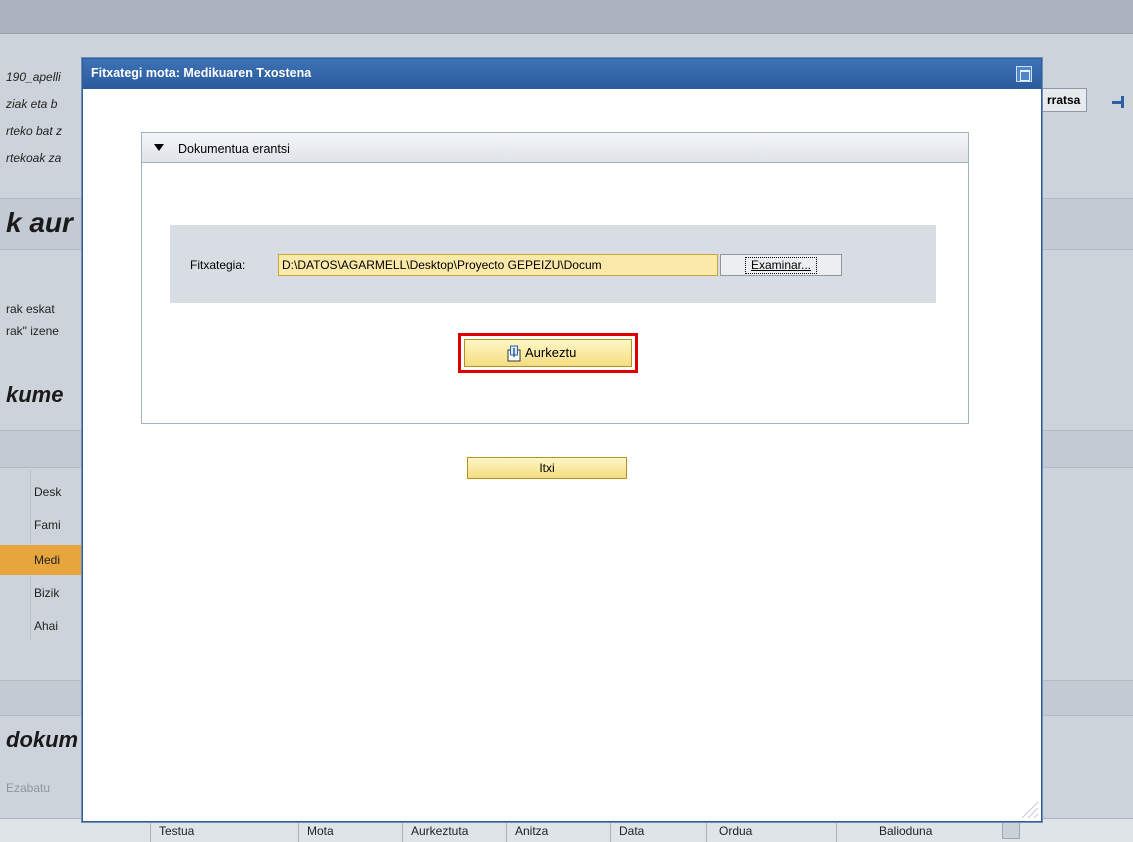  What do you see at coordinates (234, 149) in the screenshot?
I see `tray-title: Dokumentua erantsi` at bounding box center [234, 149].